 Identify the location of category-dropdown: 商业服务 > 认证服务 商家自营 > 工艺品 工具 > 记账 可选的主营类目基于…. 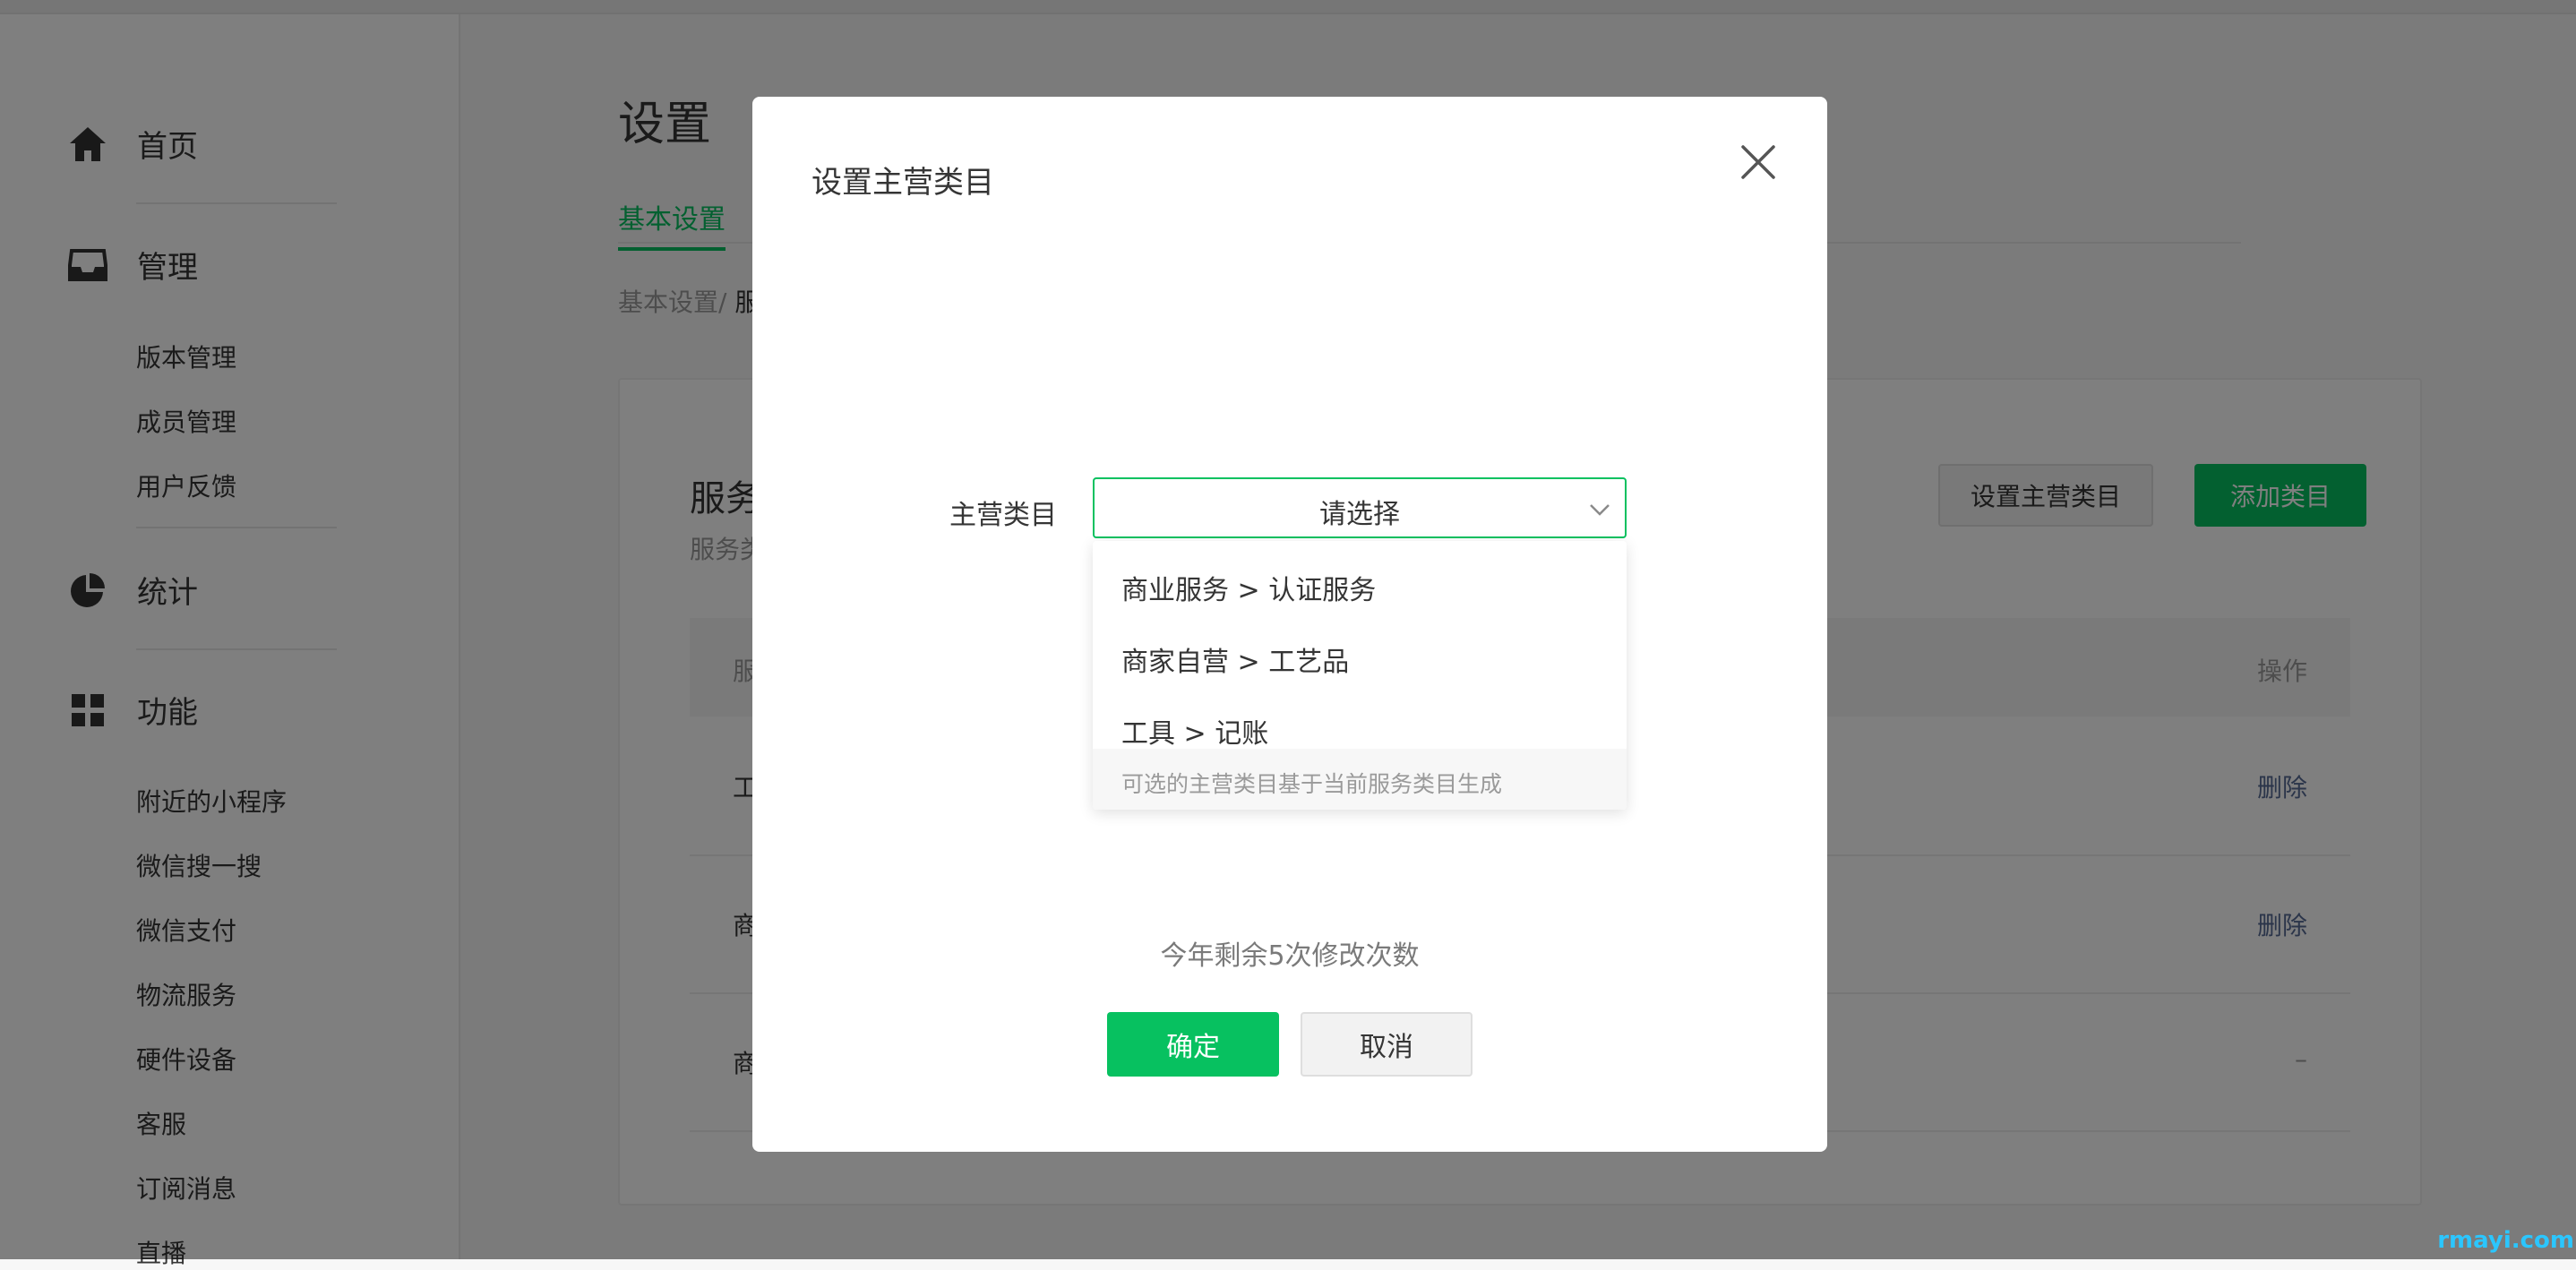
(1360, 675).